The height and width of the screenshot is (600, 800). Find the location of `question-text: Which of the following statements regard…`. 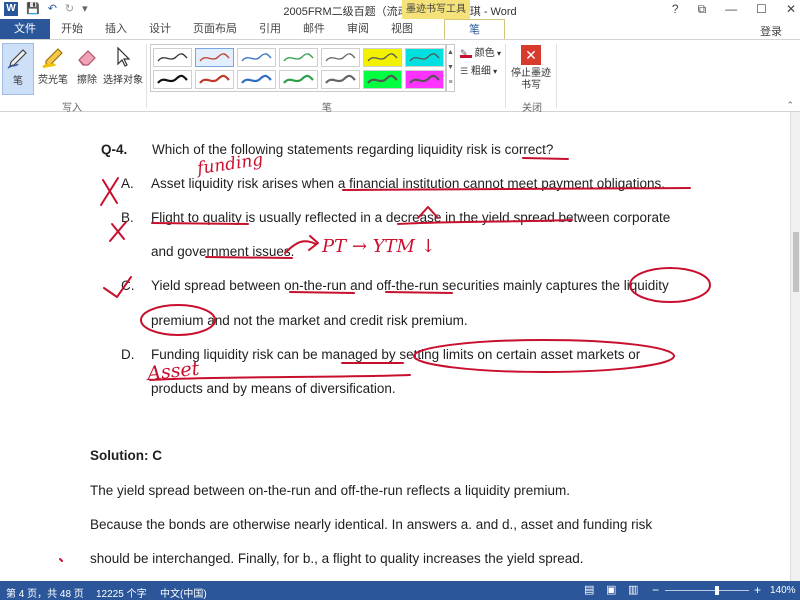

question-text: Which of the following statements regard… is located at coordinates (353, 149).